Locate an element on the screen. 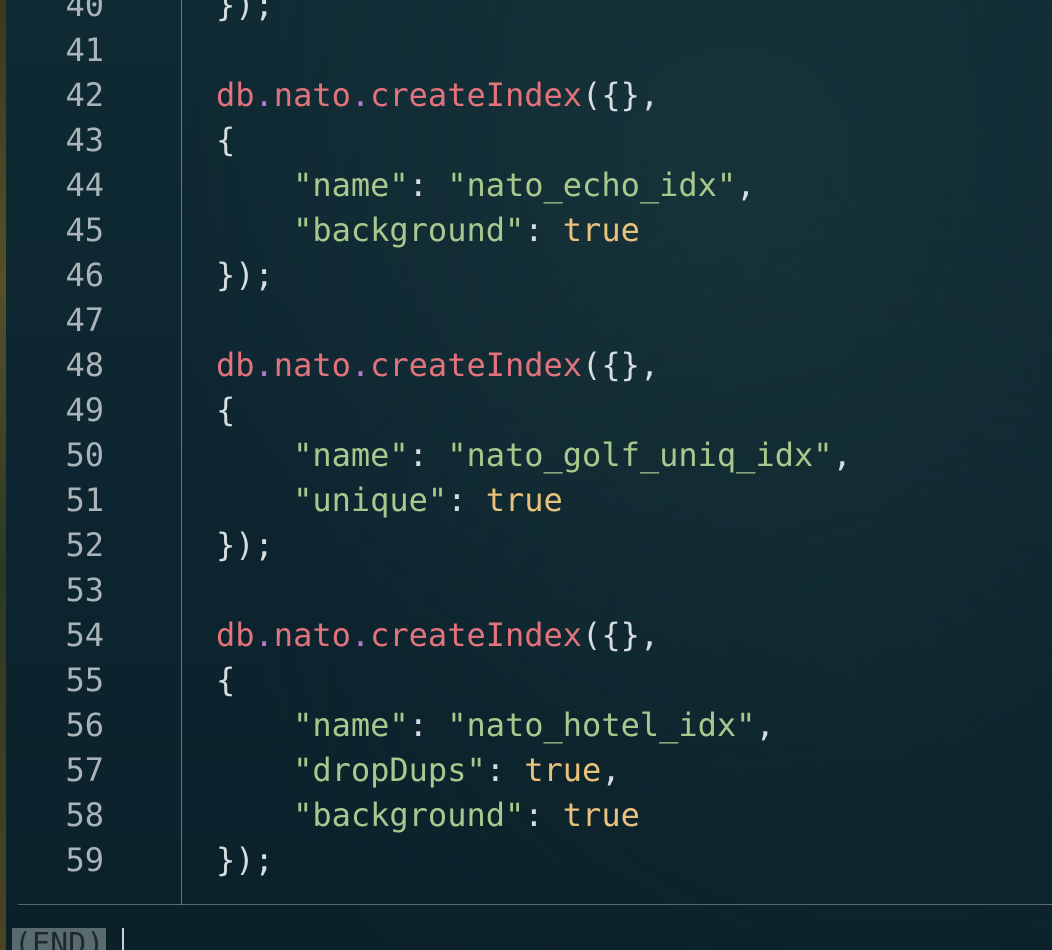 Image resolution: width=1052 pixels, height=950 pixels. code-line: 57 "dropDups": true, is located at coordinates (529, 770).